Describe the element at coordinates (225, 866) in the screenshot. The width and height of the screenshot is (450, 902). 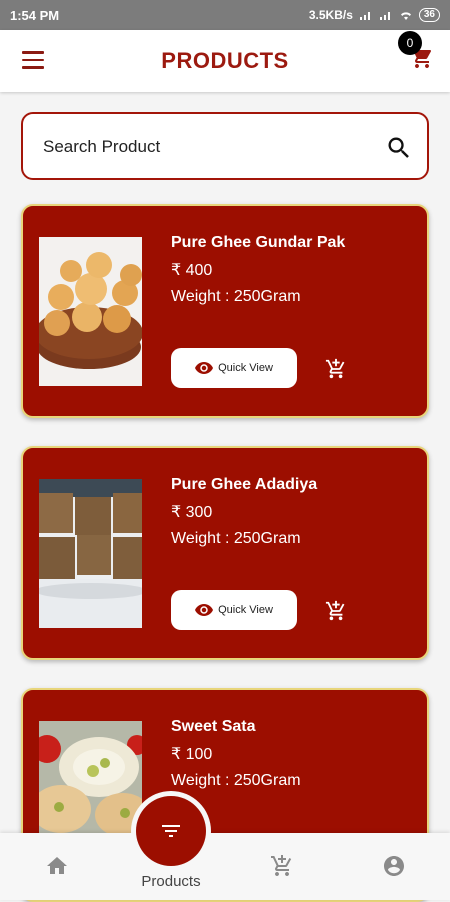
I see `bottom-navigation` at that location.